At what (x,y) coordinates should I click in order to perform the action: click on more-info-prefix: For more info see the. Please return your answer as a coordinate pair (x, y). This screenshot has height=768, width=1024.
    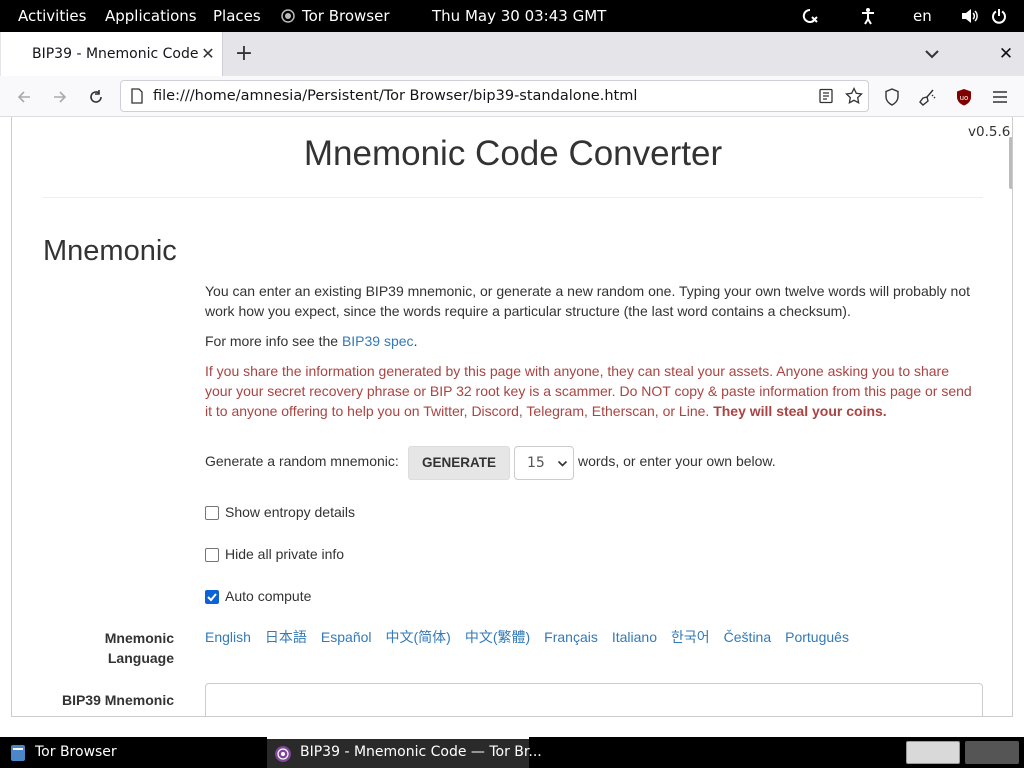
    Looking at the image, I should click on (273, 341).